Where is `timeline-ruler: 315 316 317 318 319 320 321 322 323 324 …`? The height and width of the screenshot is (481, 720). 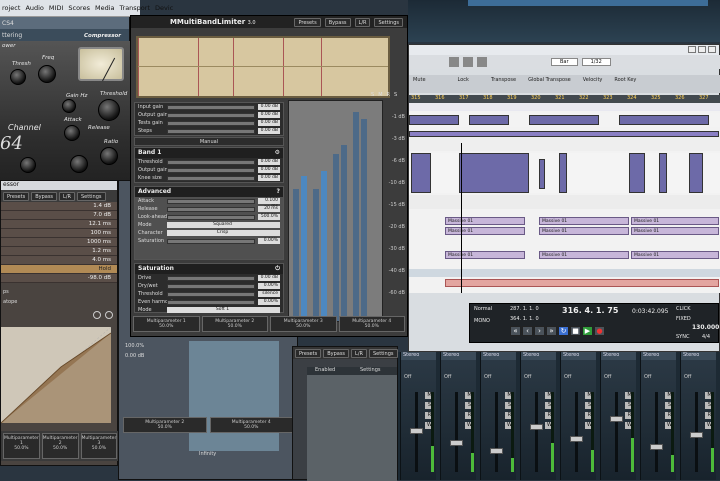
timeline-ruler: 315 316 317 318 319 320 321 322 323 324 … is located at coordinates (564, 99).